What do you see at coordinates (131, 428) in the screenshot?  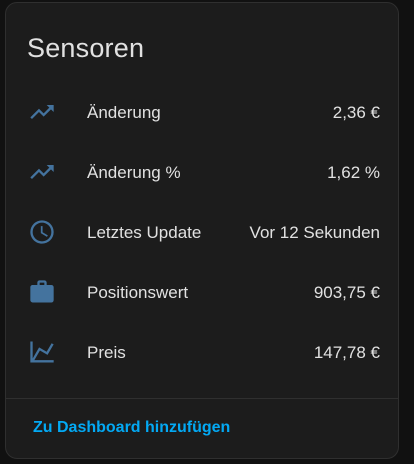 I see `add-to-dashboard-link: Zu Dashboard hinzufügen` at bounding box center [131, 428].